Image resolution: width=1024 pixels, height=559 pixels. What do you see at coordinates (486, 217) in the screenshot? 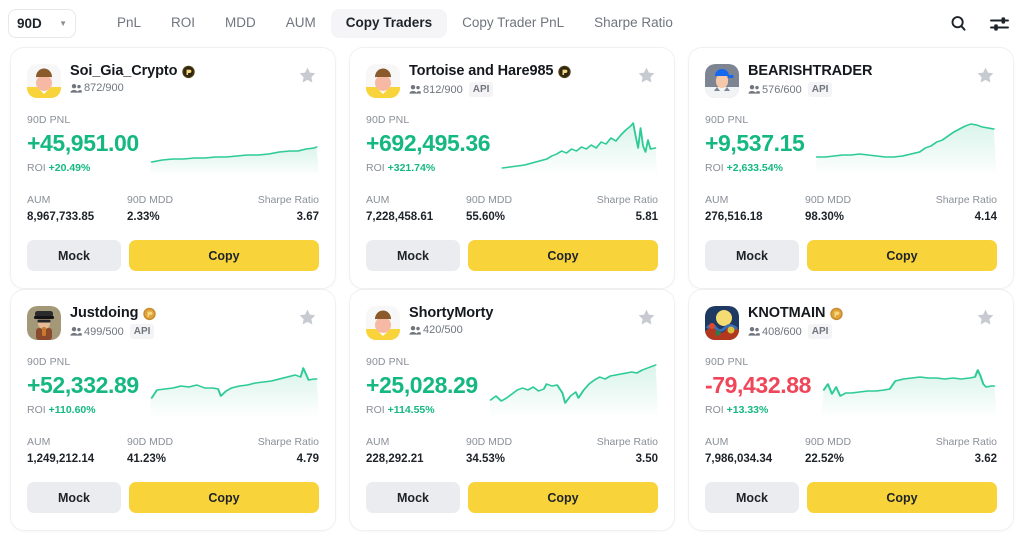
I see `stat-value: 55.60%` at bounding box center [486, 217].